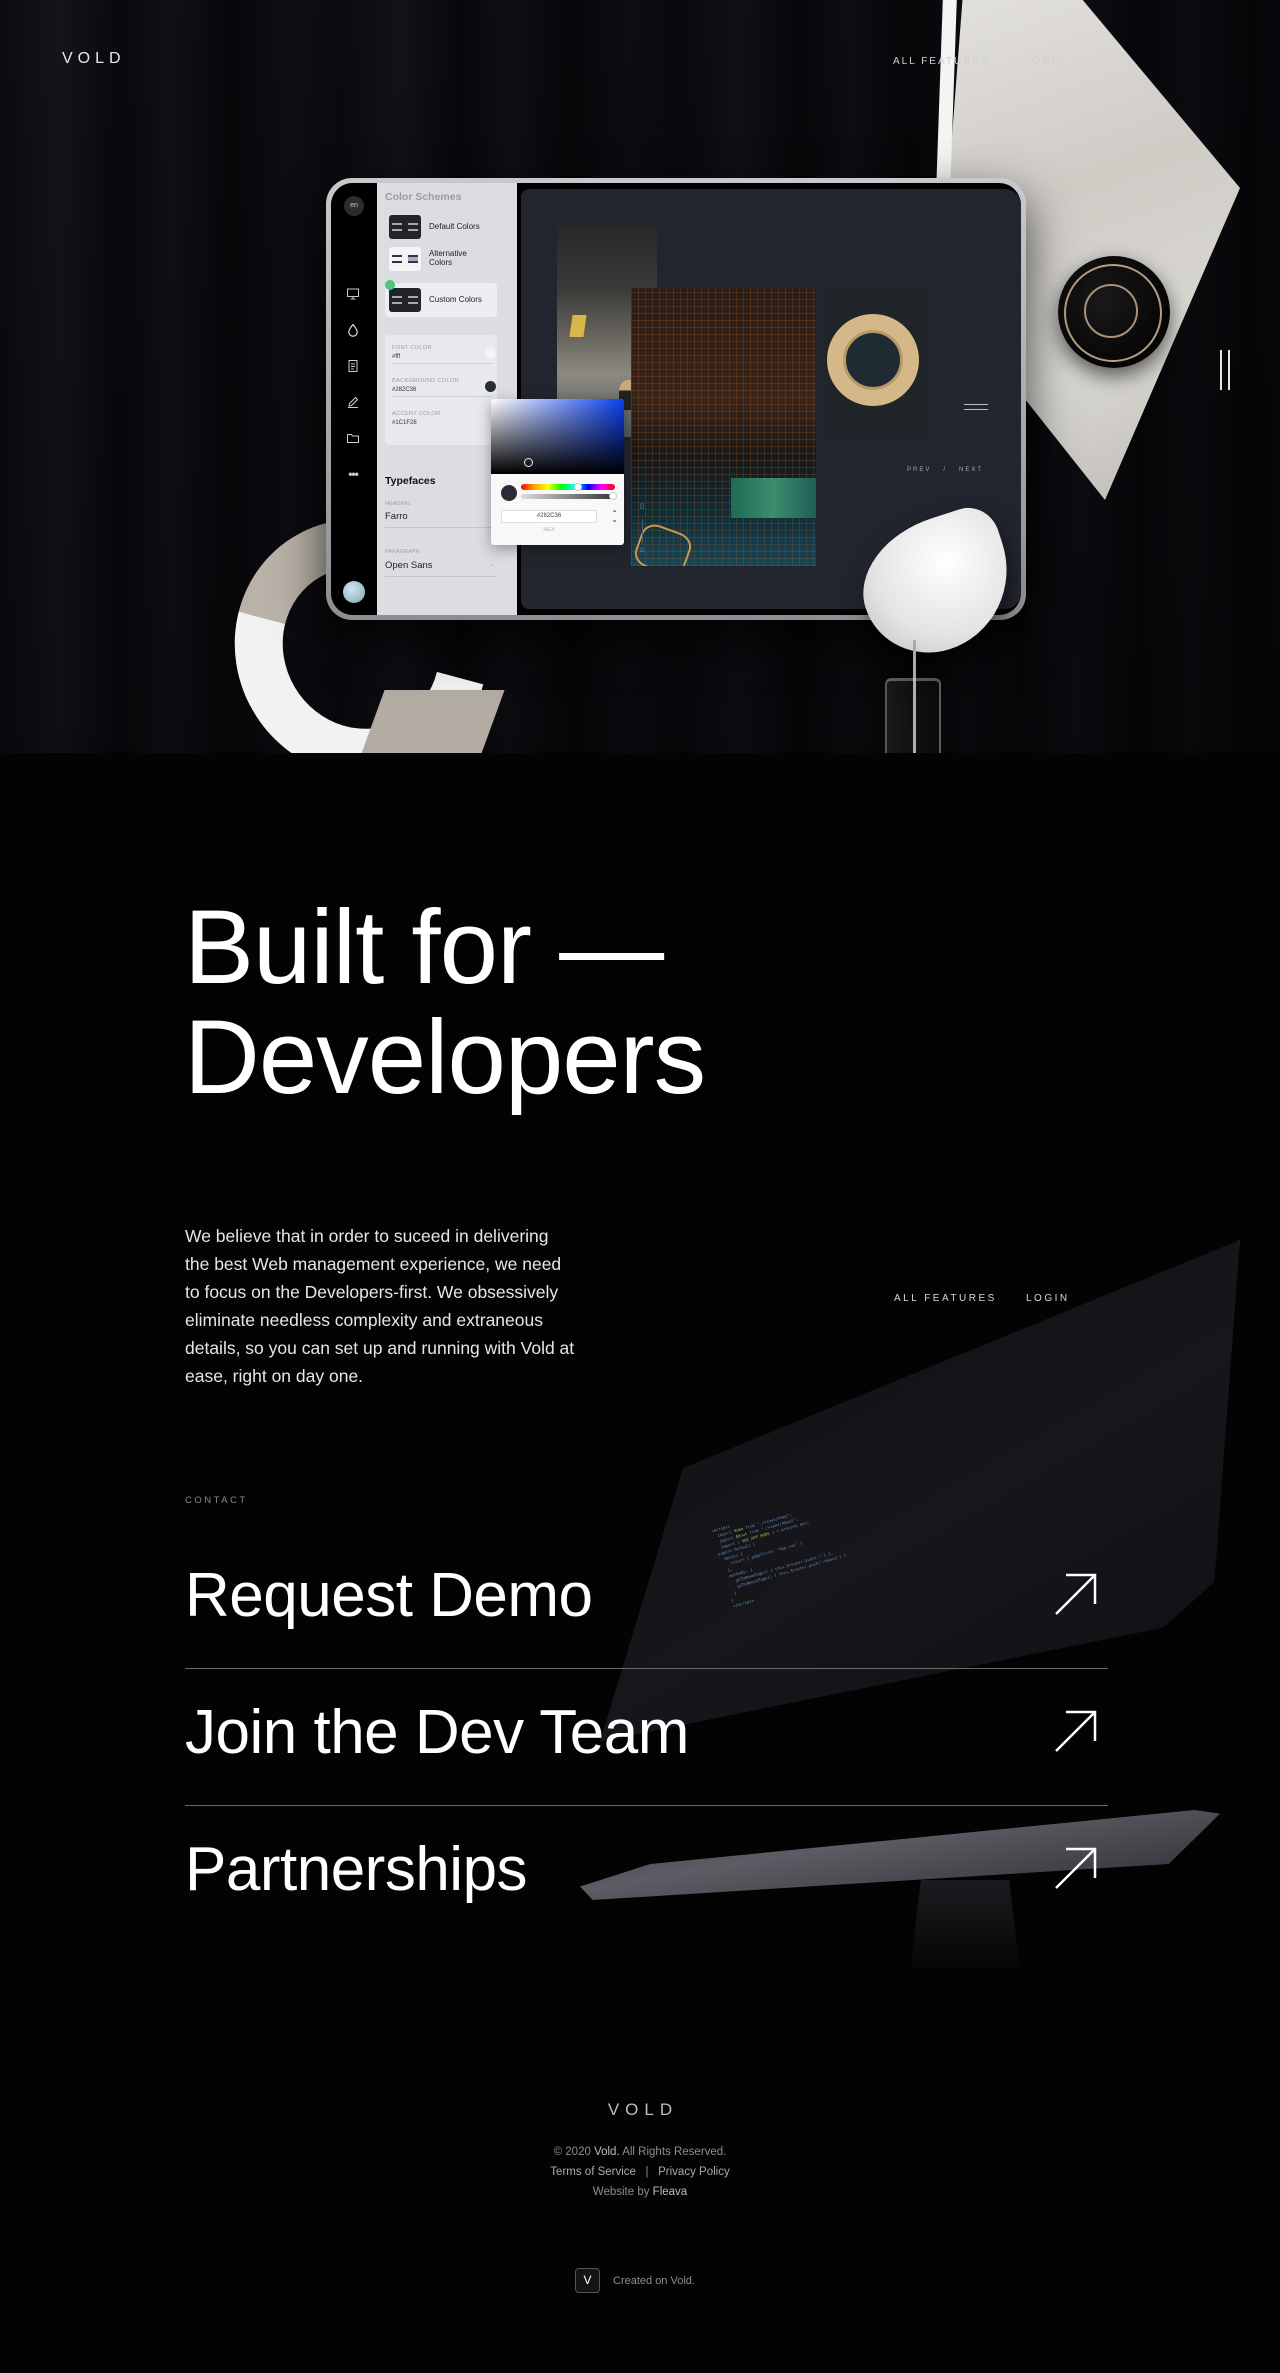  Describe the element at coordinates (353, 330) in the screenshot. I see `droplet-icon` at that location.